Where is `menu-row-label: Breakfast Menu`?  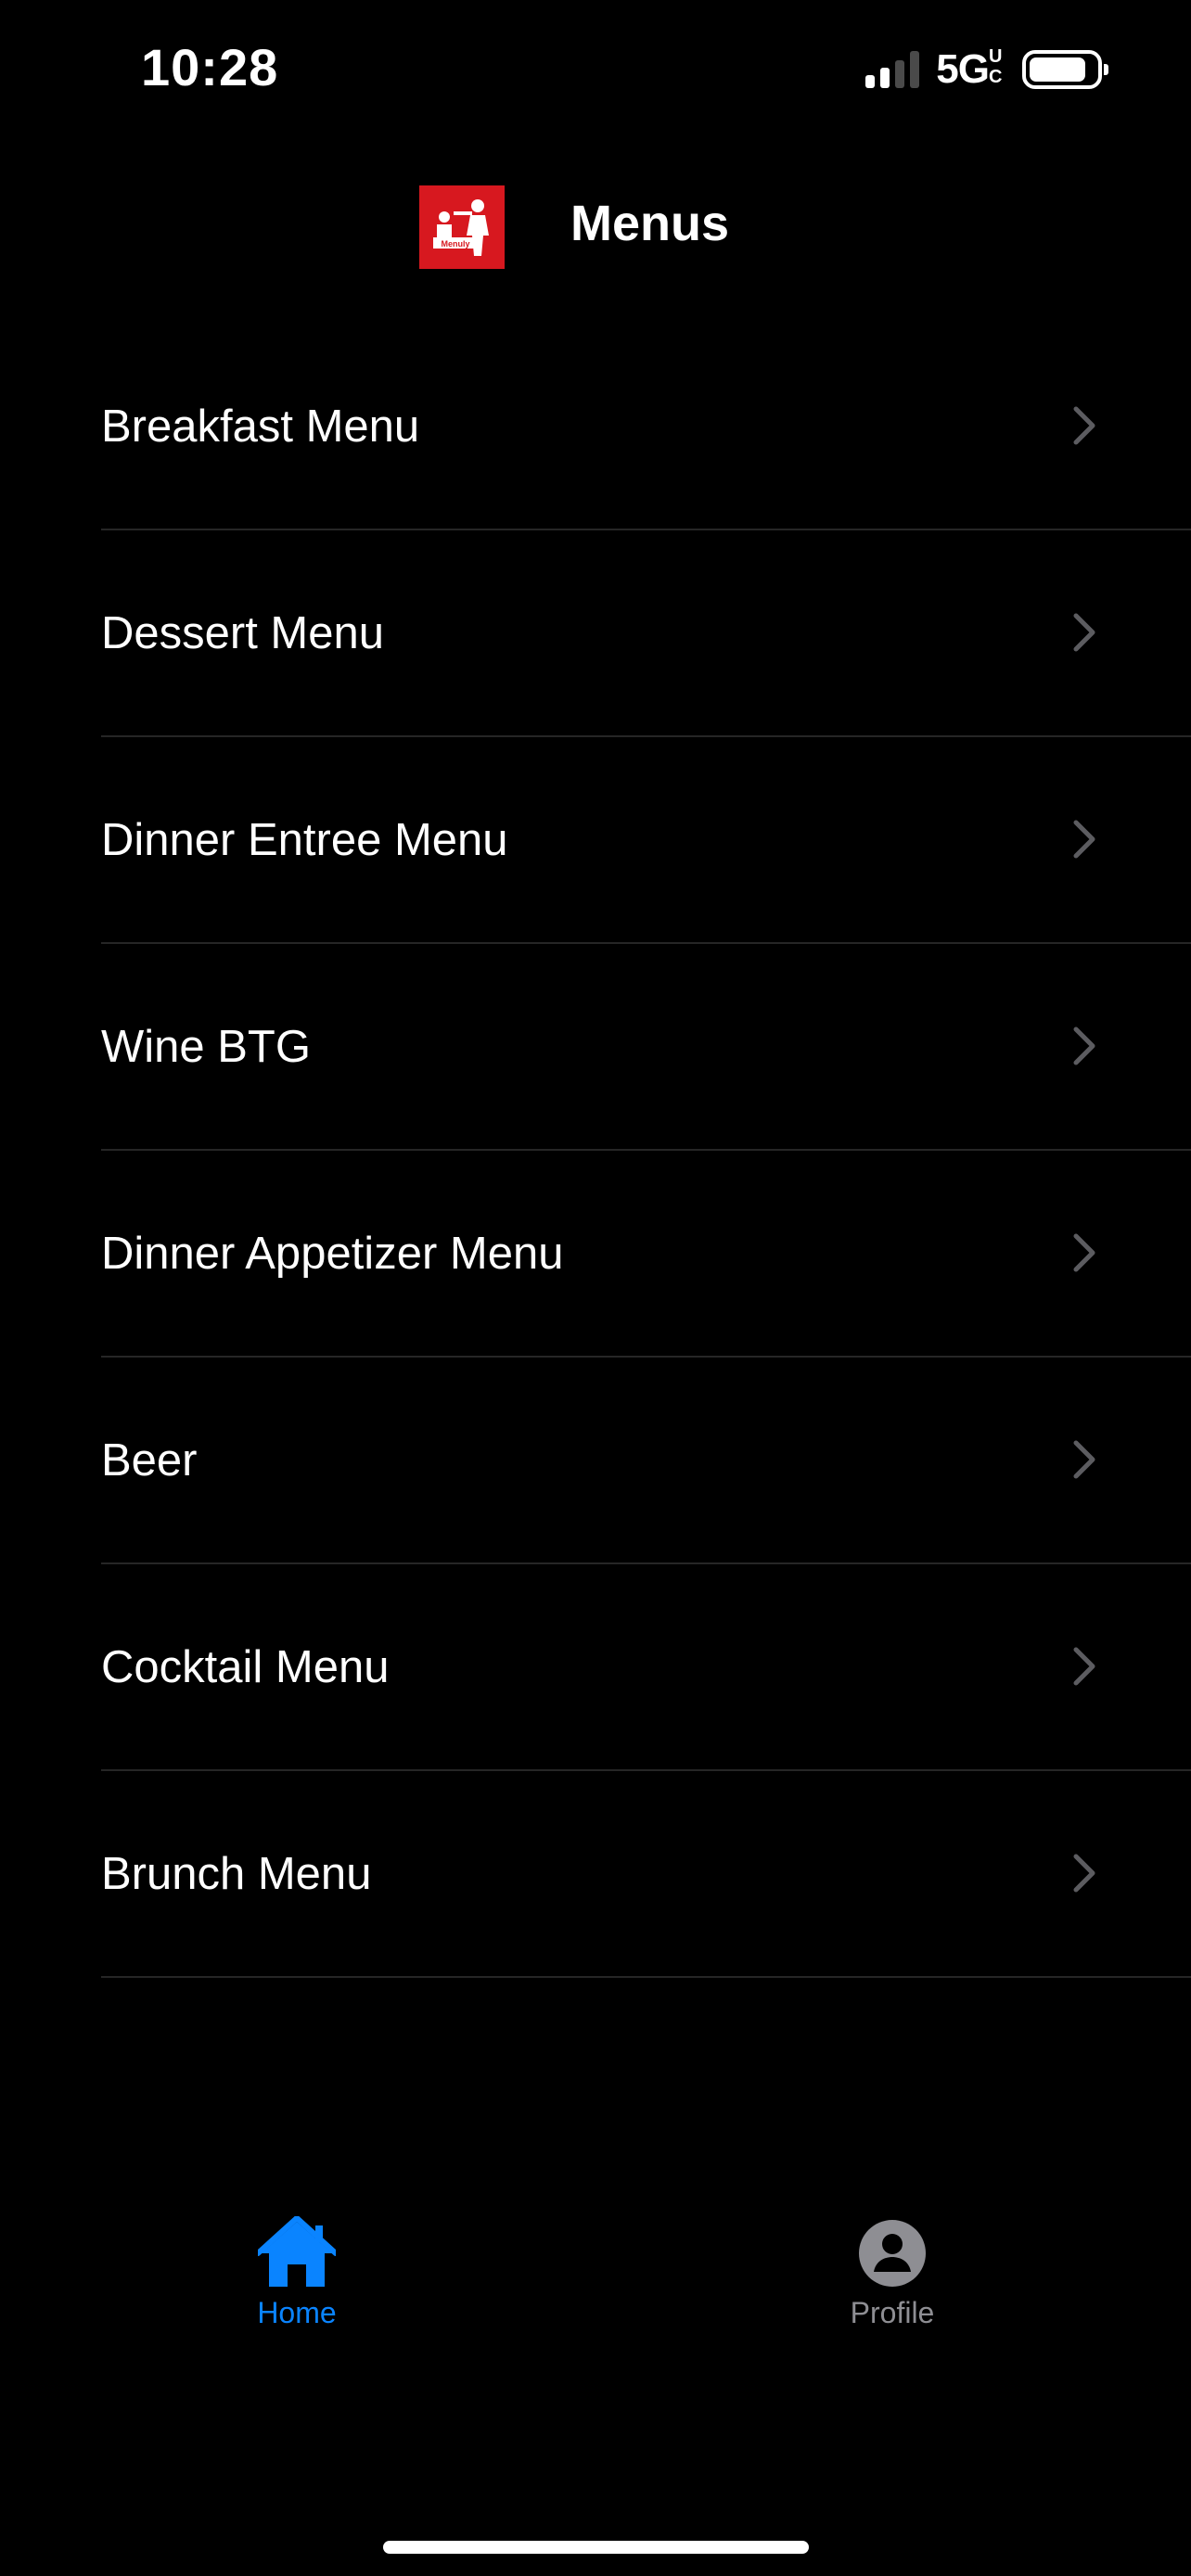
menu-row-label: Breakfast Menu is located at coordinates (260, 427).